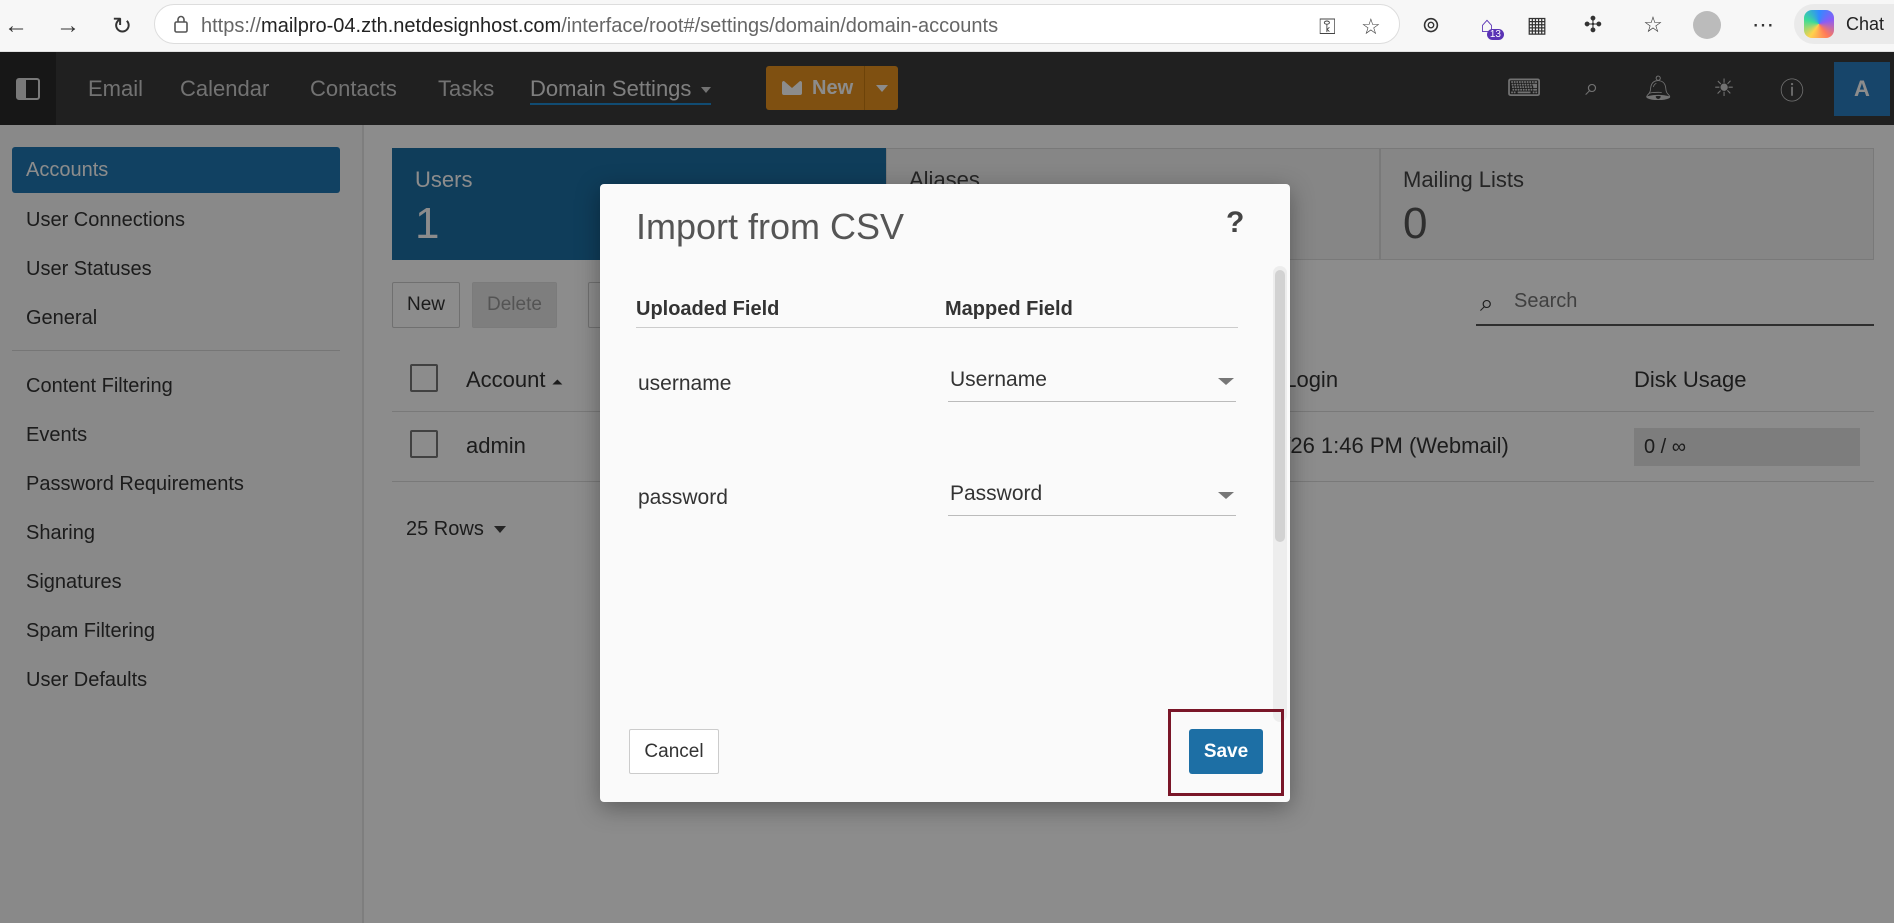  I want to click on dialog-scrollbar, so click(1280, 494).